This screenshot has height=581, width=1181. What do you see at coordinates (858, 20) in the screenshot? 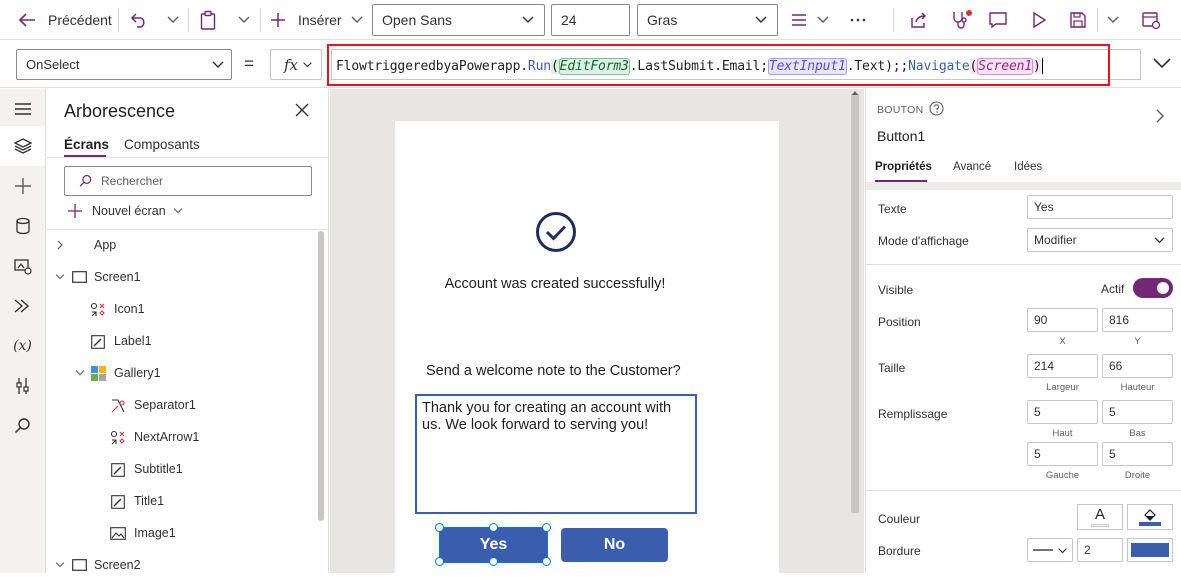
I see `more-button` at bounding box center [858, 20].